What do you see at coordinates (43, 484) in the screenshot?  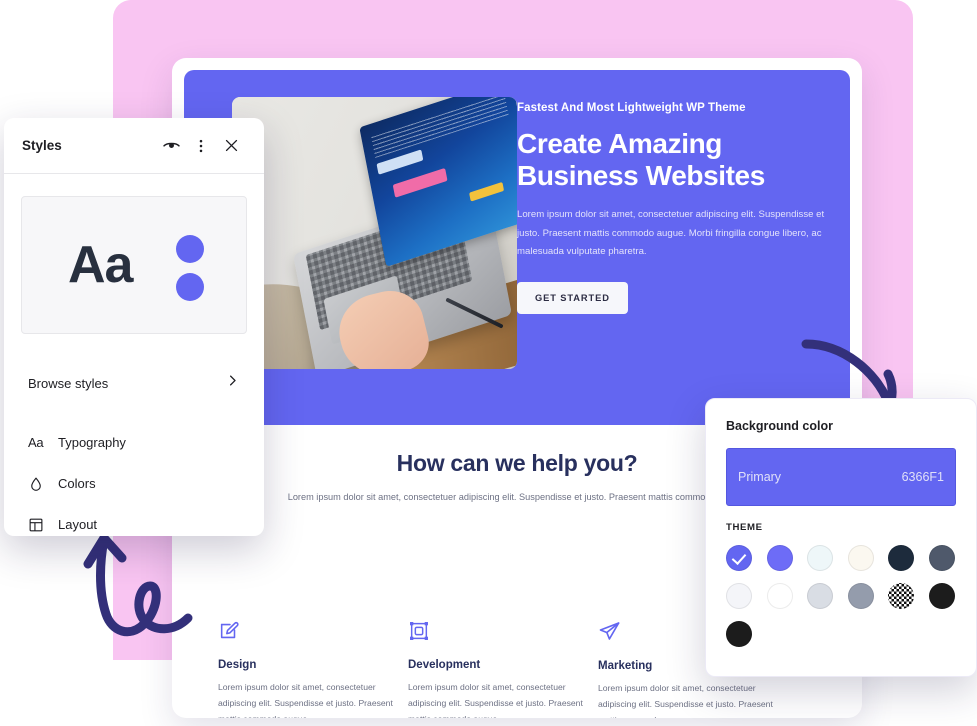 I see `droplet-icon` at bounding box center [43, 484].